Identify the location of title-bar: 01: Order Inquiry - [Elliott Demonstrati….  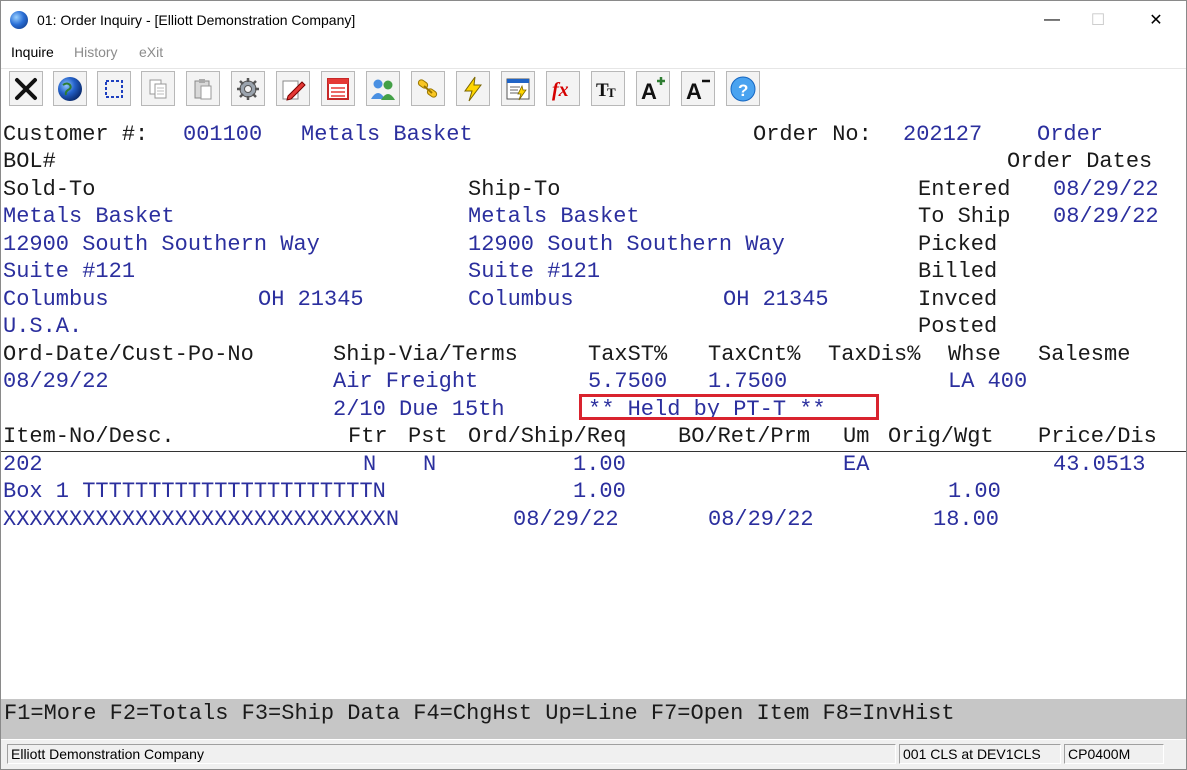
(593, 20).